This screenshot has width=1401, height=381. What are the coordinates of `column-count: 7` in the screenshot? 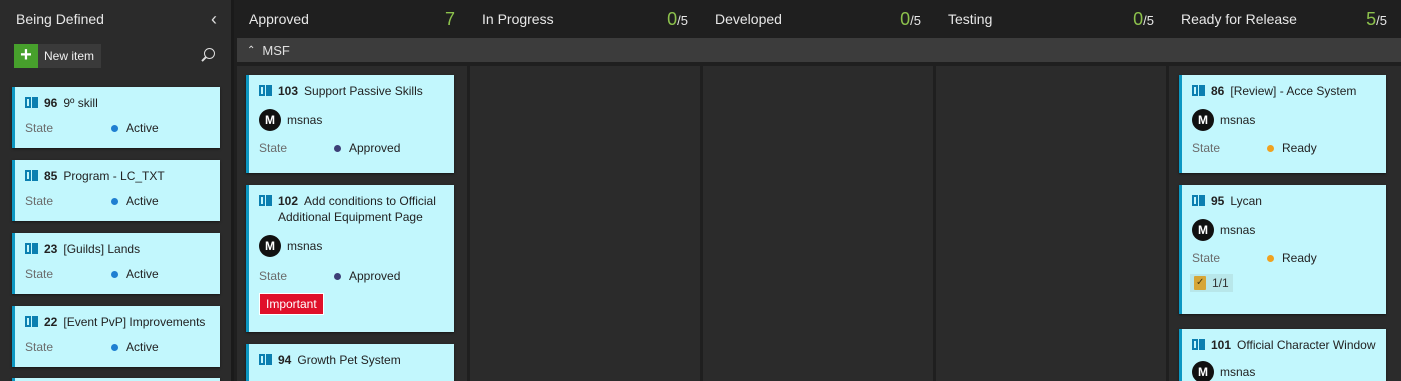 It's located at (449, 18).